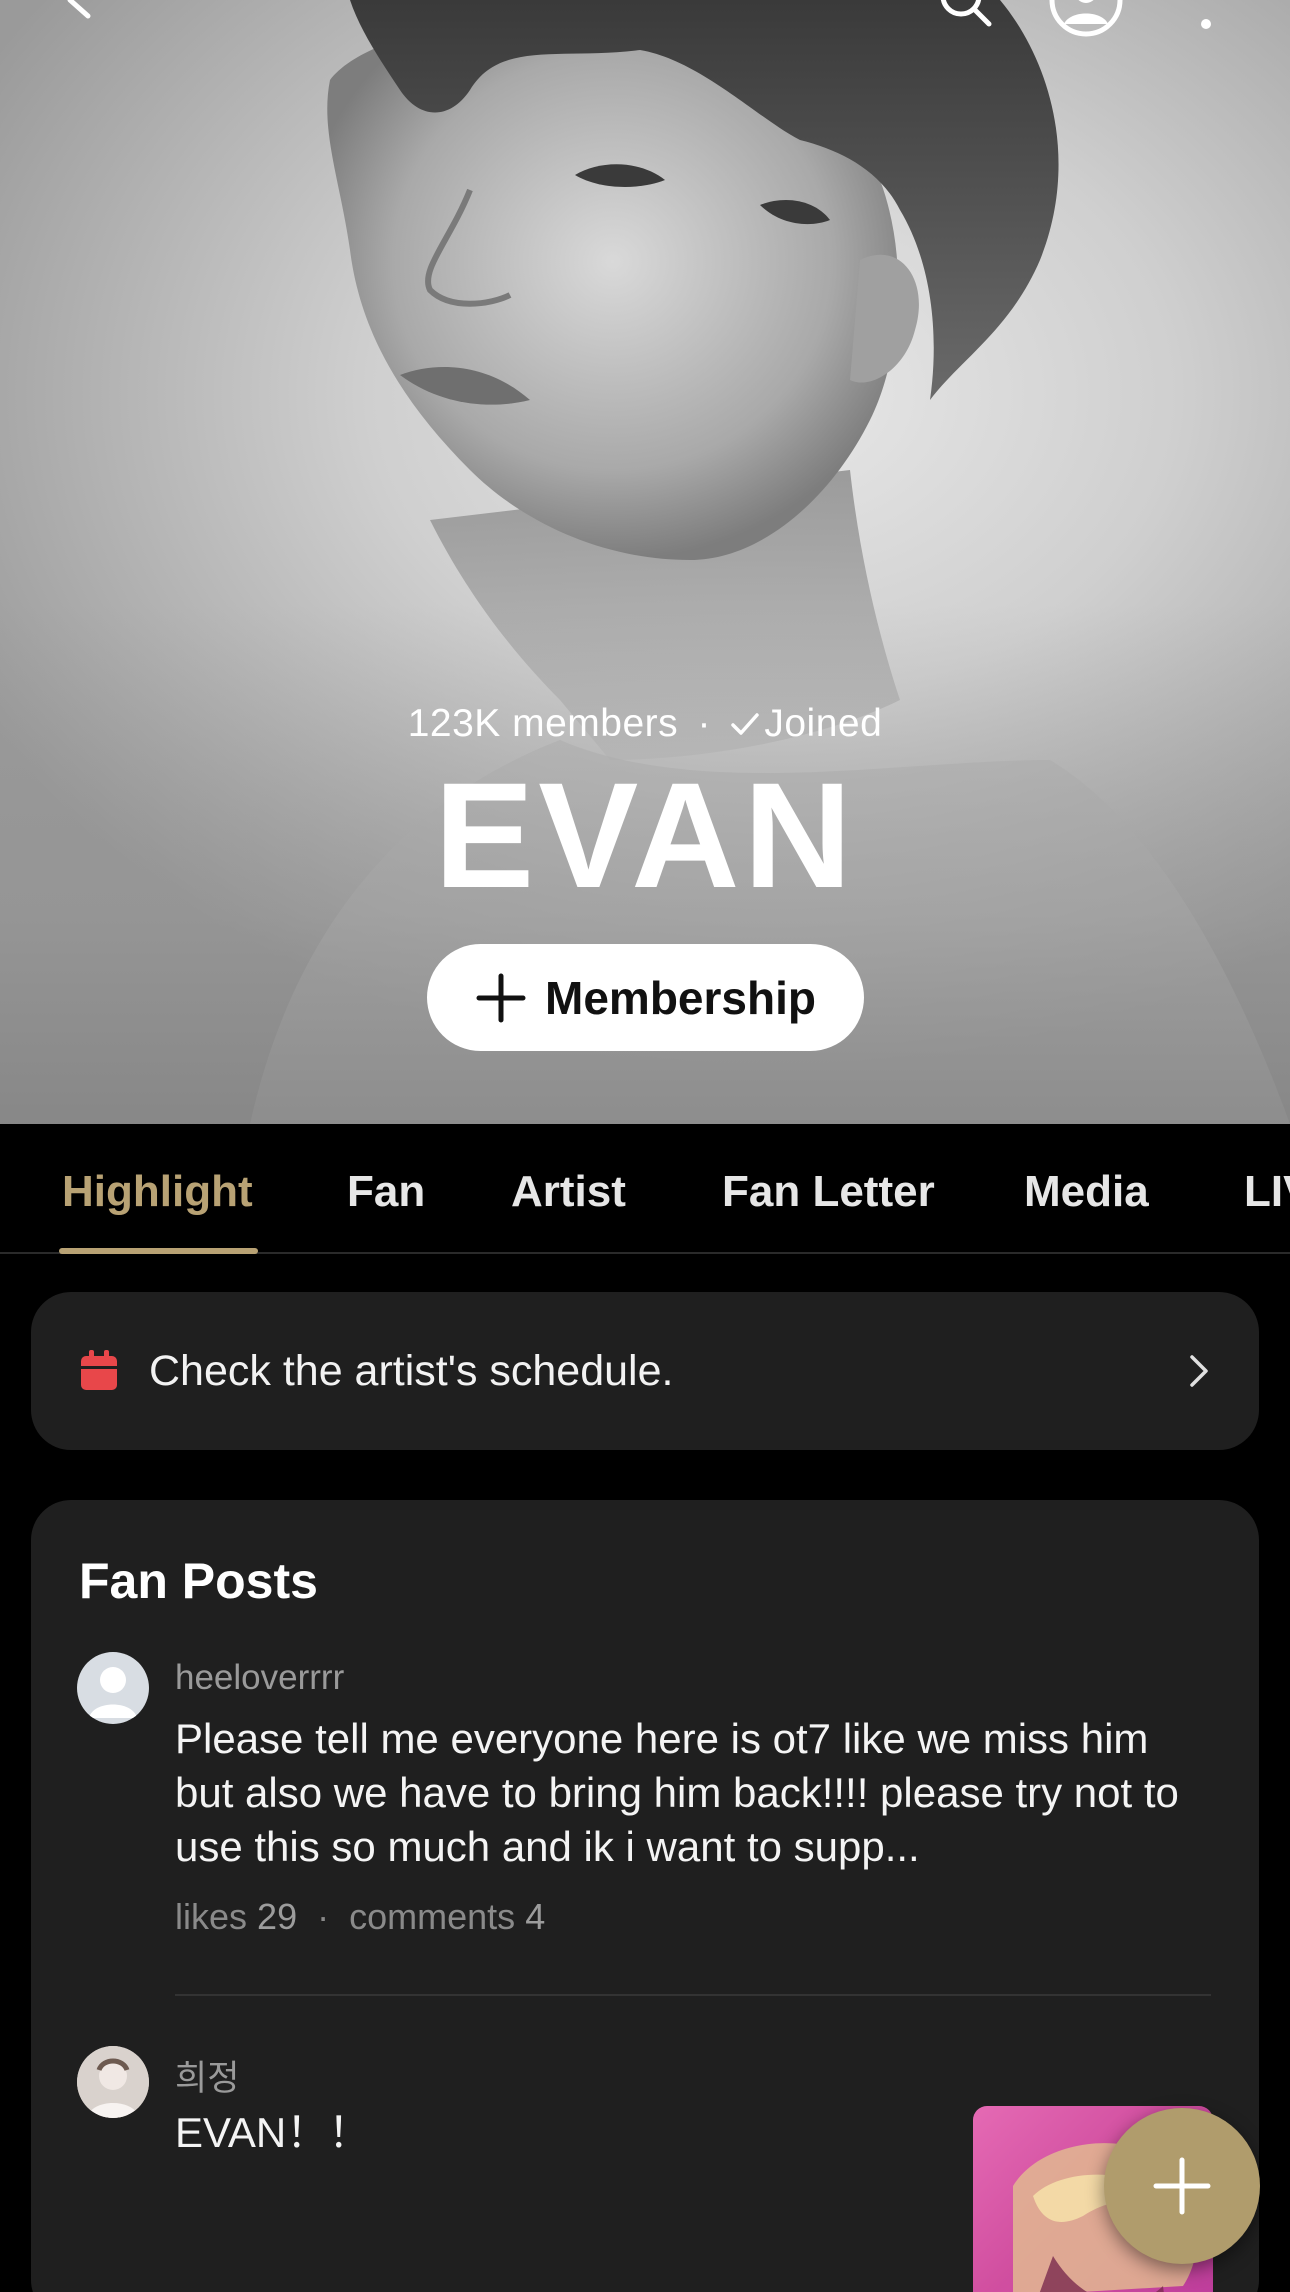  What do you see at coordinates (277, 1916) in the screenshot?
I see `likes-count: 29` at bounding box center [277, 1916].